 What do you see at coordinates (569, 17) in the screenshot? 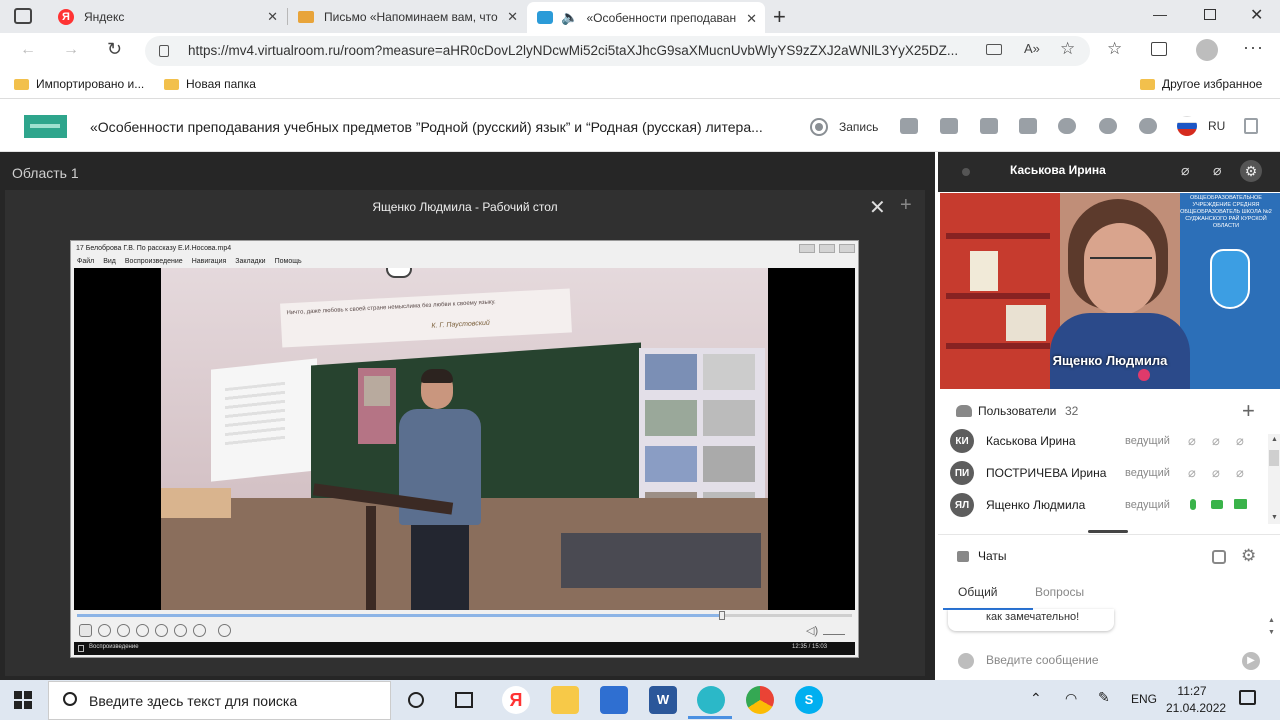
I see `speaker-icon: 🔈` at bounding box center [569, 17].